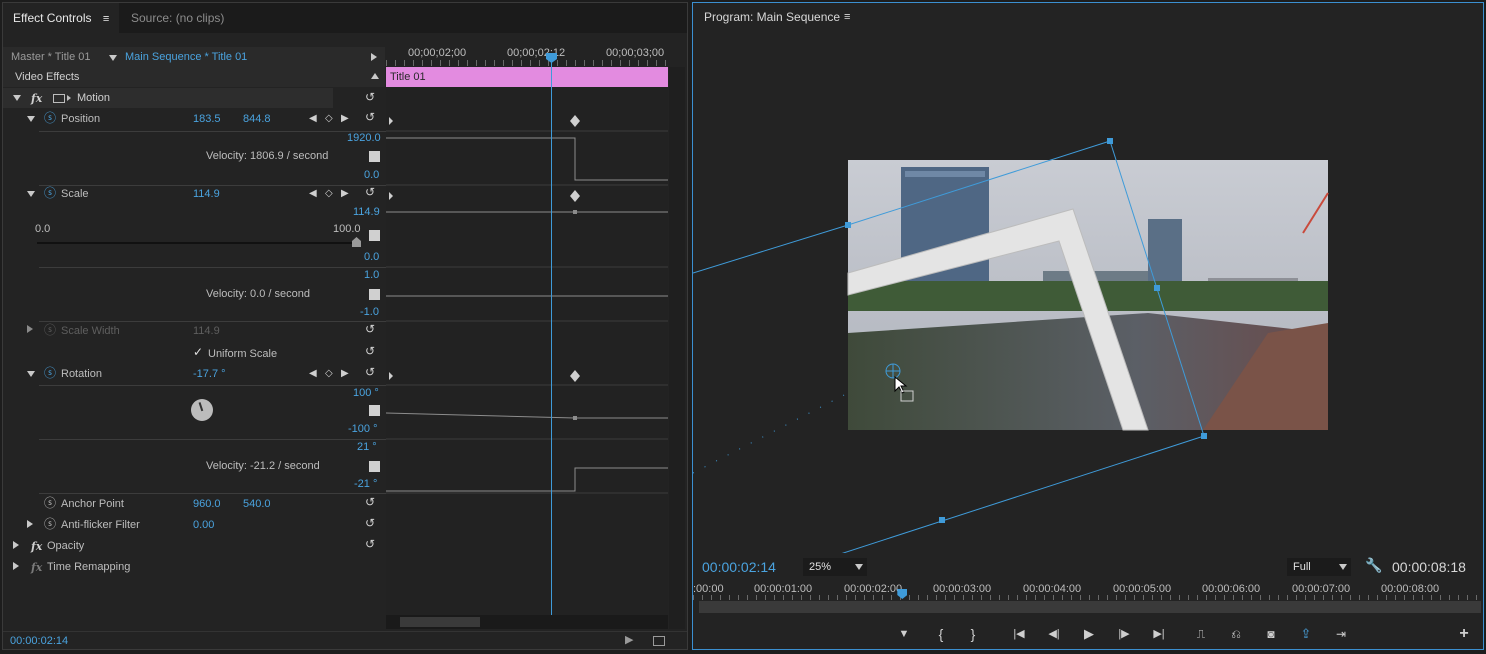  I want to click on ec-vertical-scrollbar, so click(677, 348).